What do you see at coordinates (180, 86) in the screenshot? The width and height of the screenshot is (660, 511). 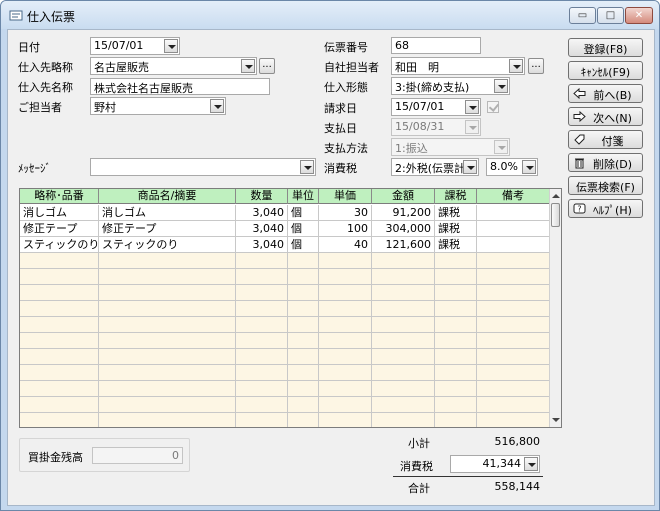 I see `supplier-name-field: 株式会社名古屋販売` at bounding box center [180, 86].